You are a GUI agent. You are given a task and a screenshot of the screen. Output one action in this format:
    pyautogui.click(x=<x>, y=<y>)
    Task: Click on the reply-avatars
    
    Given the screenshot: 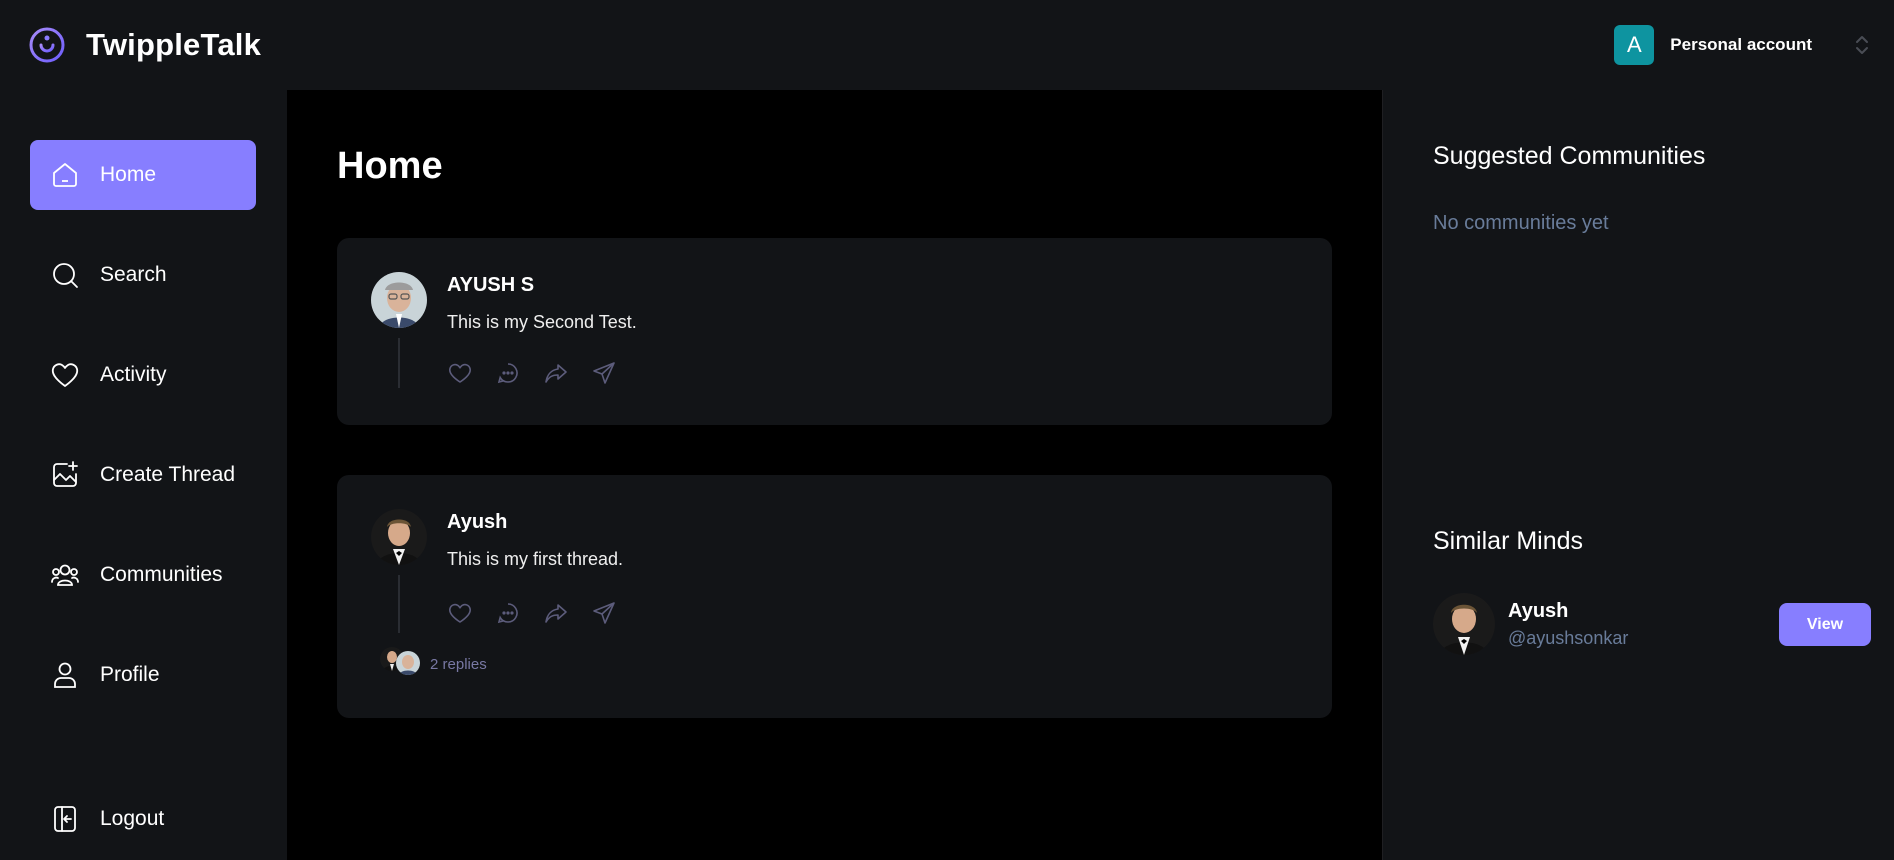 What is the action you would take?
    pyautogui.click(x=400, y=664)
    